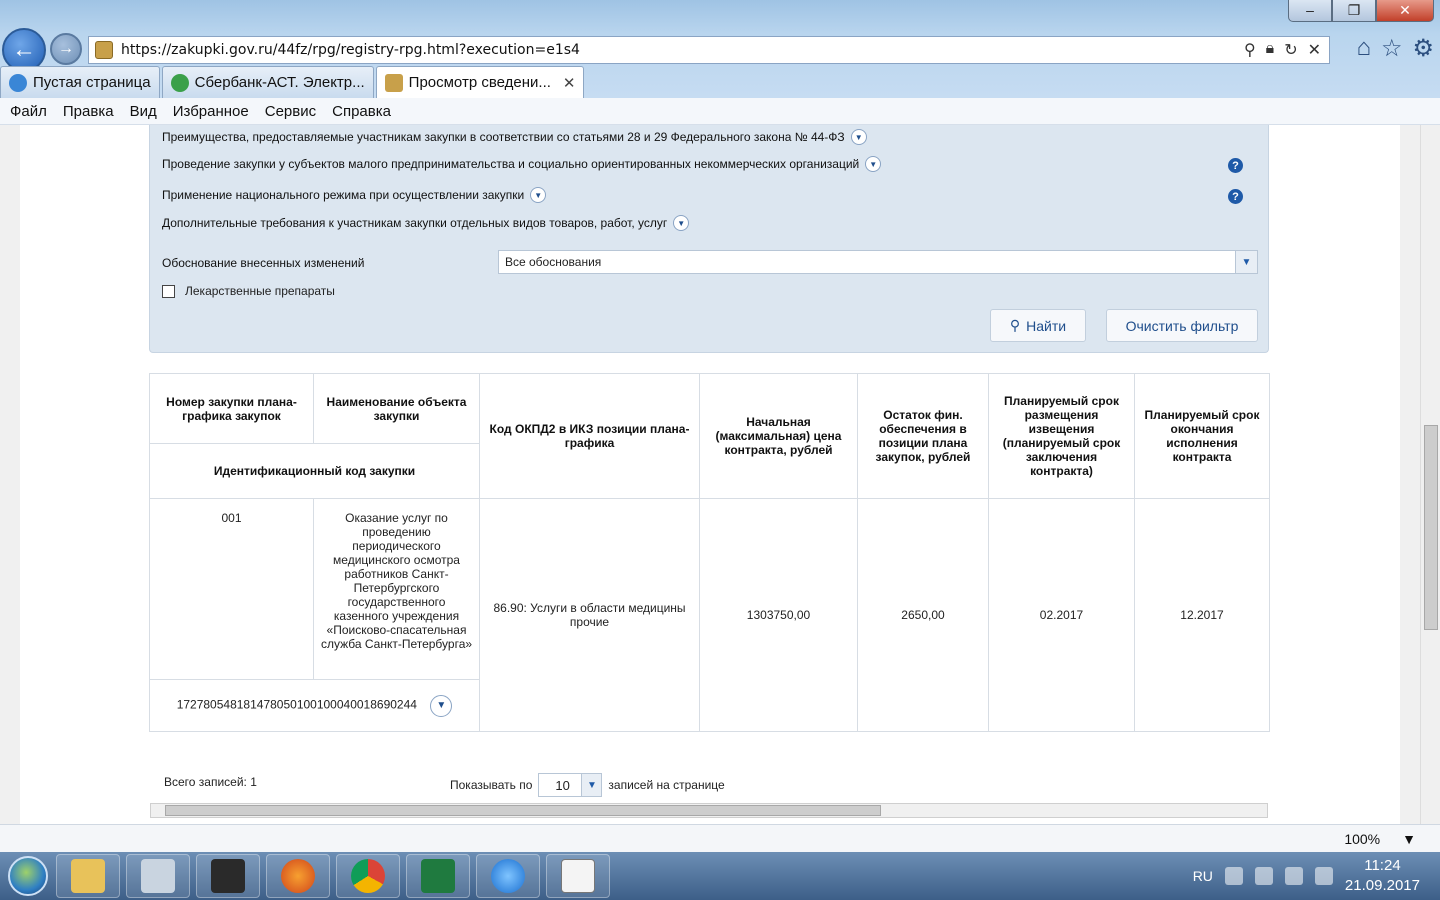  Describe the element at coordinates (578, 876) in the screenshot. I see `taskbar-calendar` at that location.